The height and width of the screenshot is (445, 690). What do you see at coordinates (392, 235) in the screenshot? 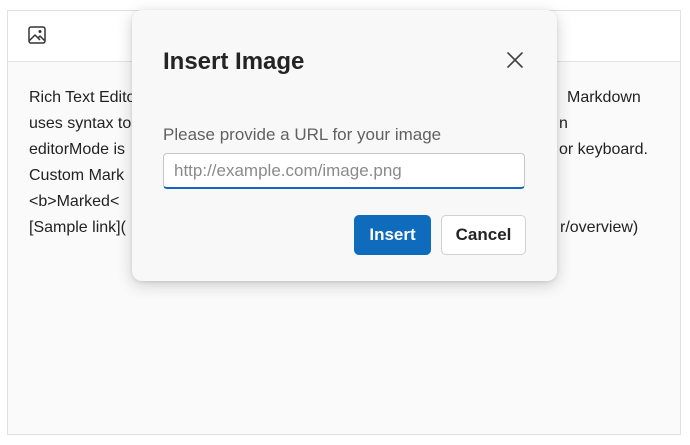
I see `insert-button: Insert` at bounding box center [392, 235].